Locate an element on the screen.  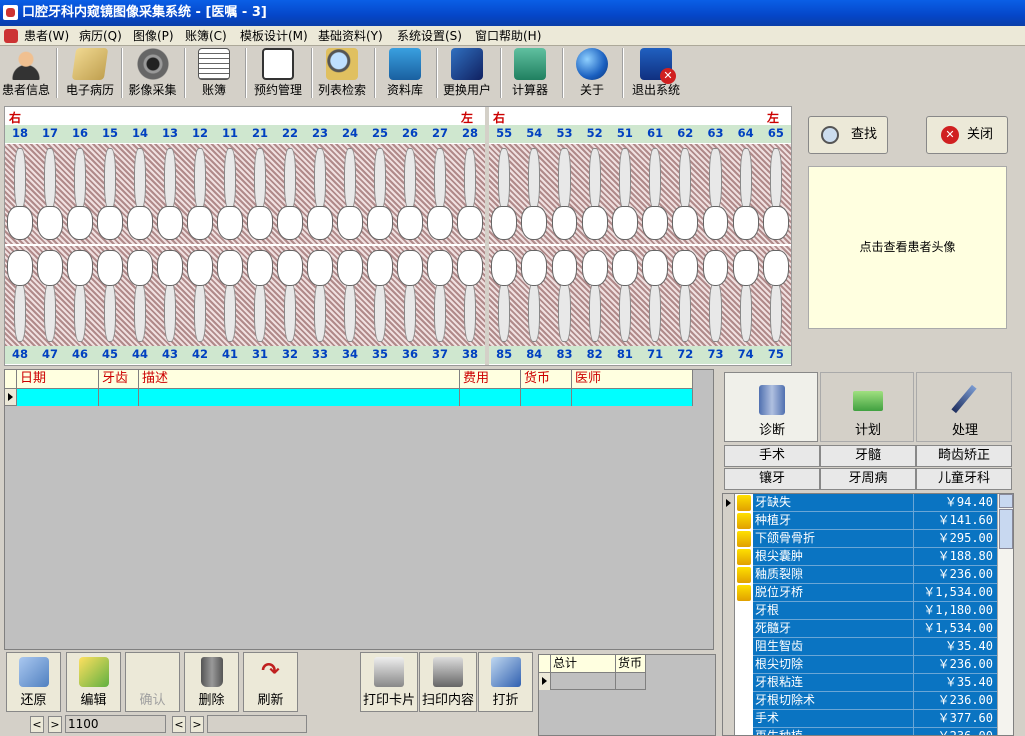
tooth-number: 34 is located at coordinates (350, 354).